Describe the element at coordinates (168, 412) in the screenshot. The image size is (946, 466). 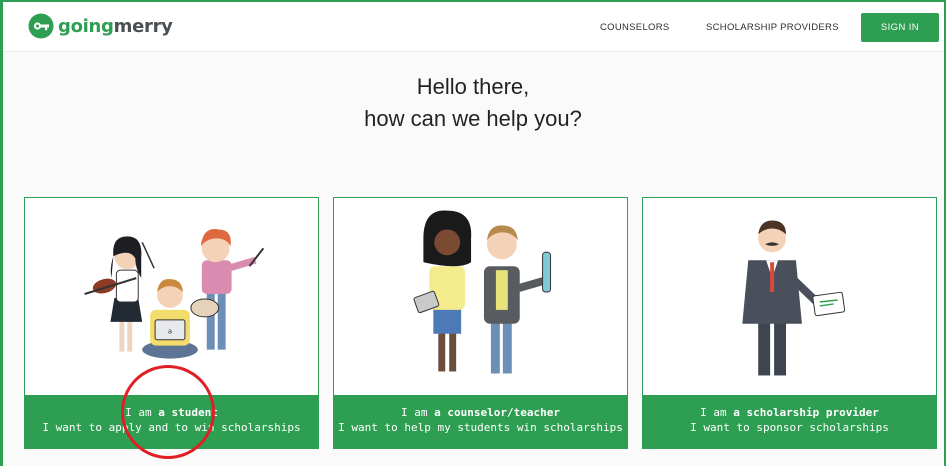
I see `red-annotation-circle` at that location.